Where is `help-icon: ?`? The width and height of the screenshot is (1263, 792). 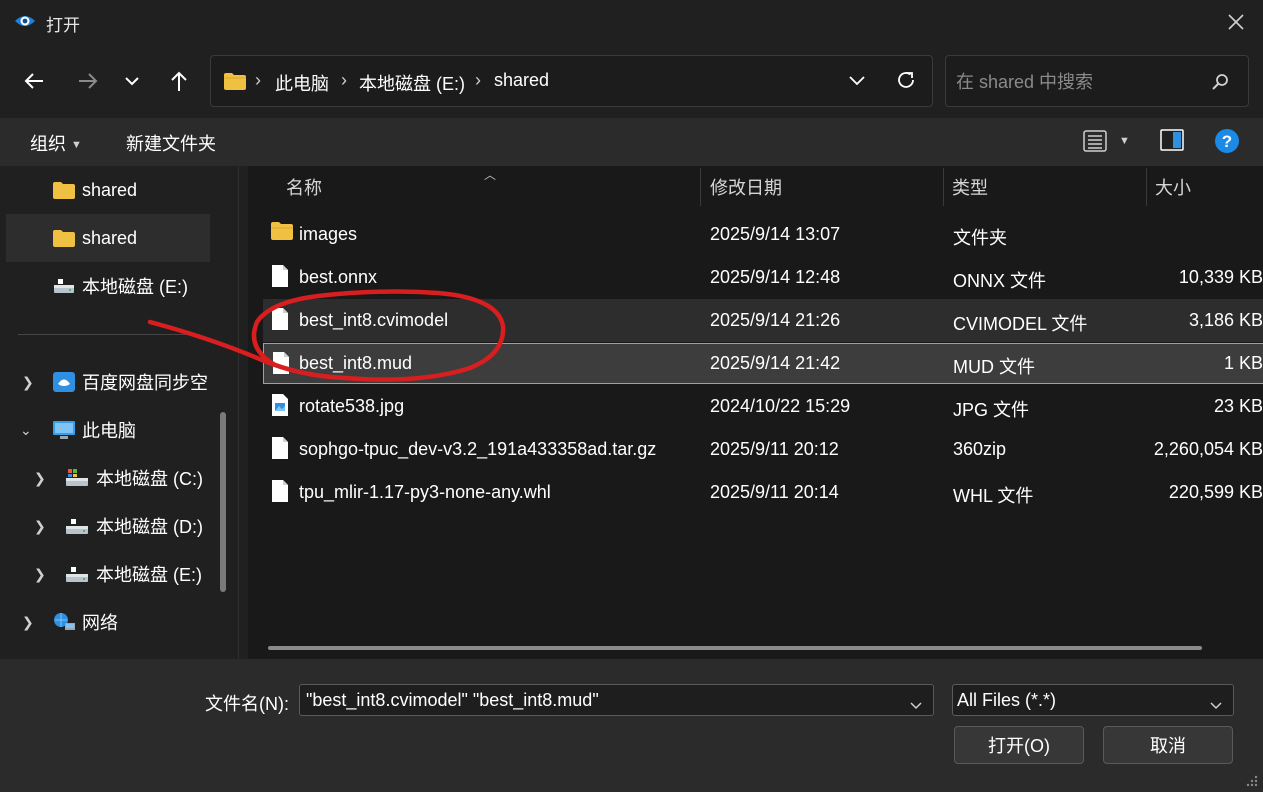 help-icon: ? is located at coordinates (1227, 143).